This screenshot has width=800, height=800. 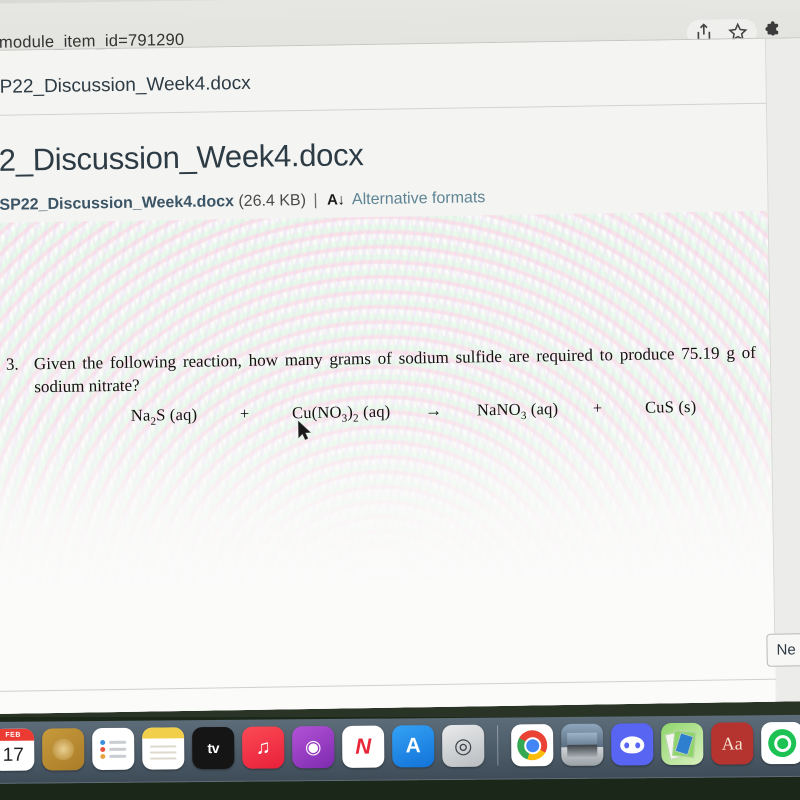 I want to click on dock-items: FEB 17 tv ♫ ◉ N A ◎ Aa, so click(x=400, y=745).